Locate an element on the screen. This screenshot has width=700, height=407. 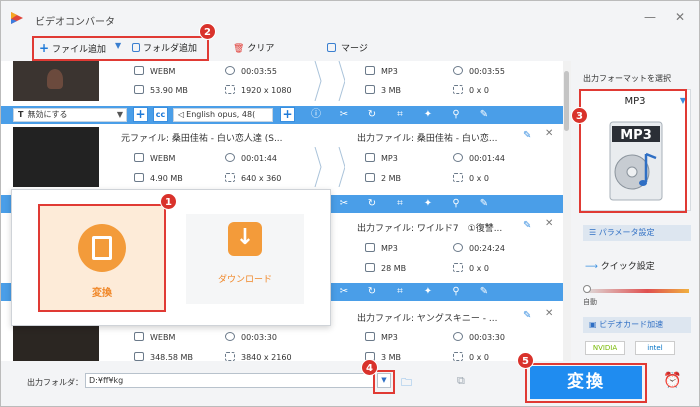
src-size-value: 348.58 MB is located at coordinates (171, 357).